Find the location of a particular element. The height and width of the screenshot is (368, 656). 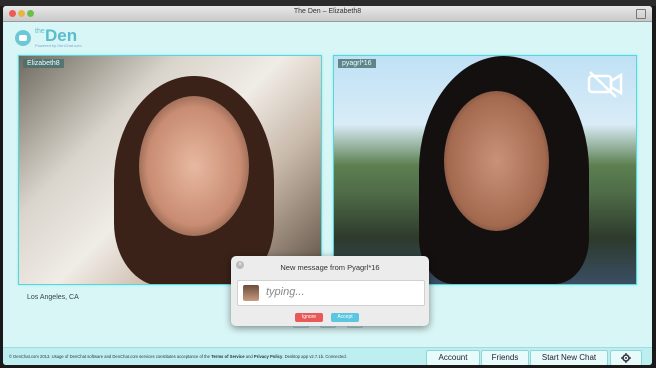

camera-off-icon is located at coordinates (605, 84).